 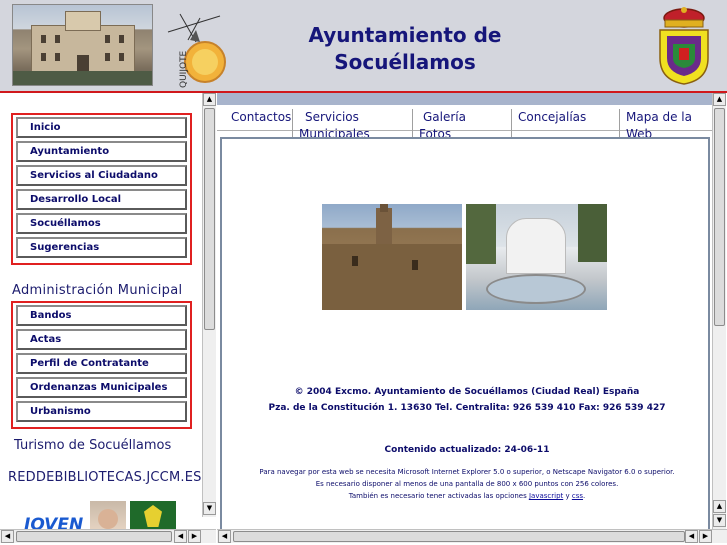 What do you see at coordinates (97, 290) in the screenshot?
I see `admin-section-title: Administración Municipal` at bounding box center [97, 290].